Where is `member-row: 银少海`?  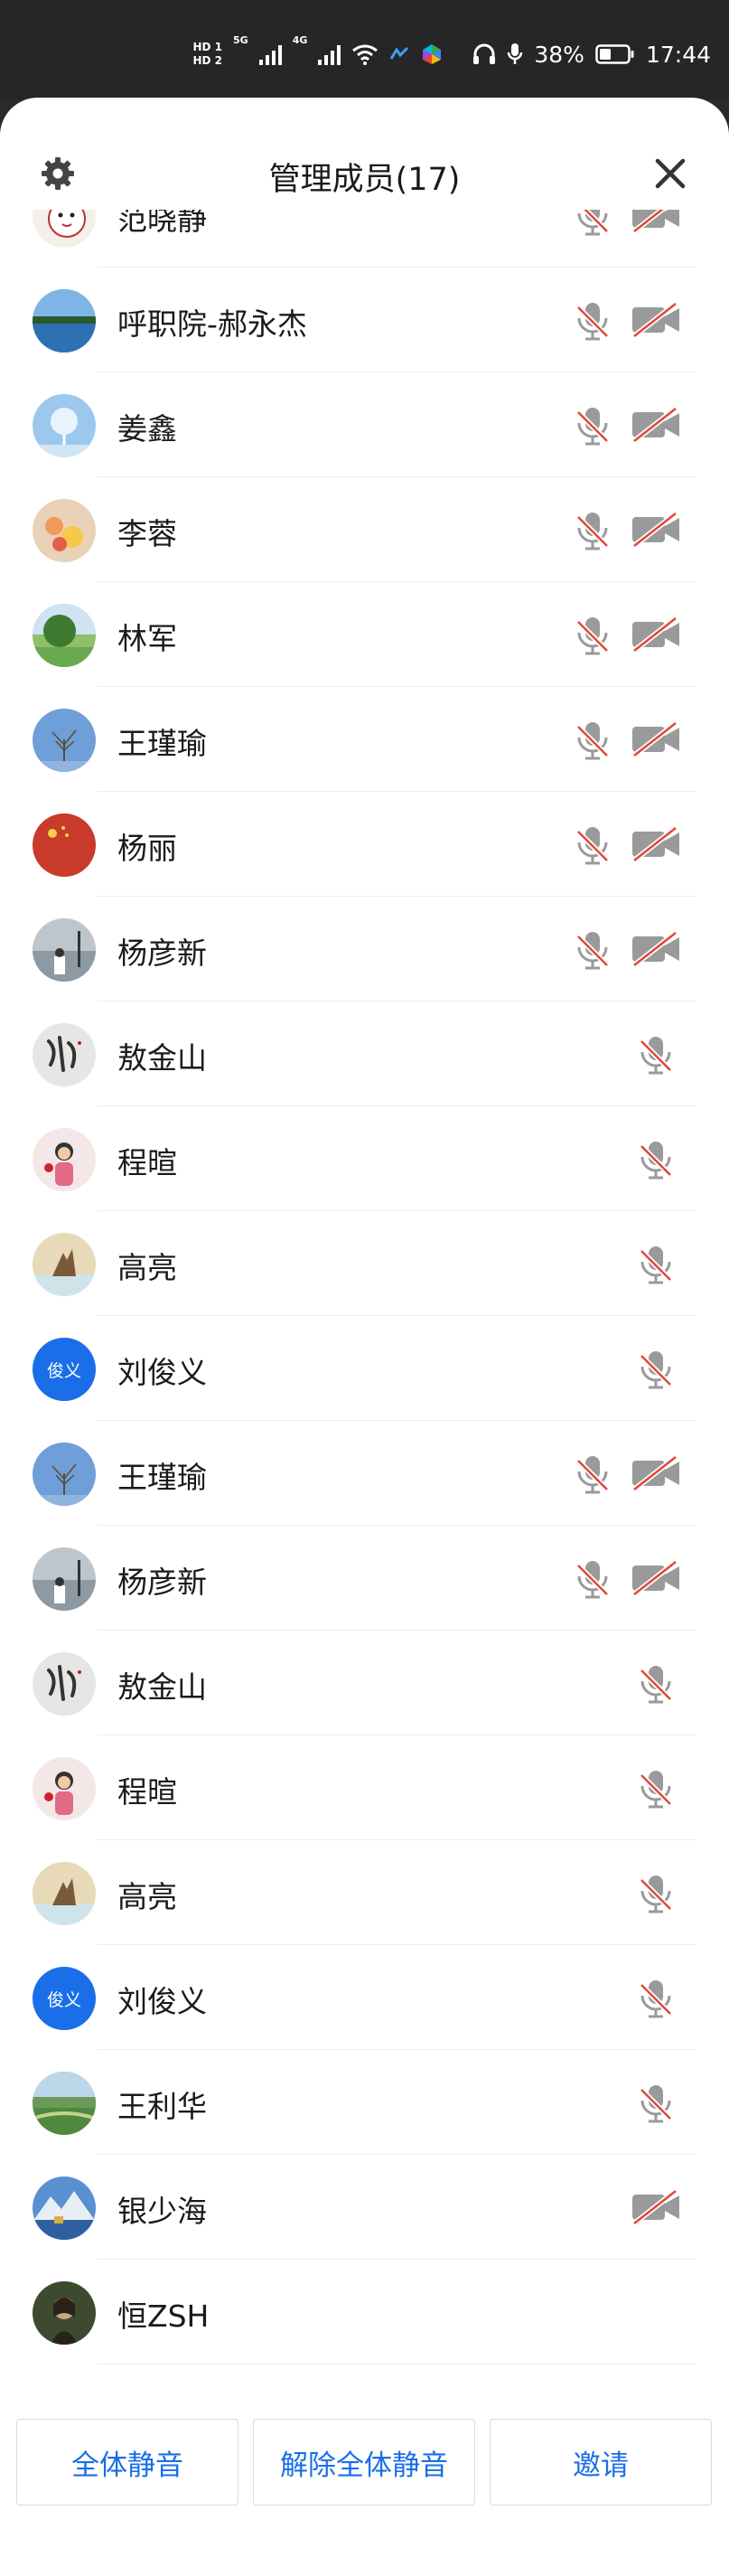 member-row: 银少海 is located at coordinates (364, 2207).